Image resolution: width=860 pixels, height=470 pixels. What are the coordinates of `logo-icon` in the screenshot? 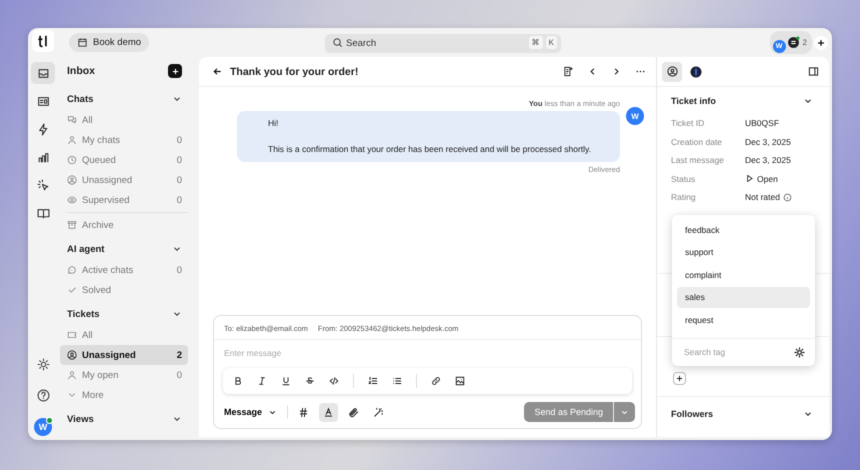 It's located at (43, 41).